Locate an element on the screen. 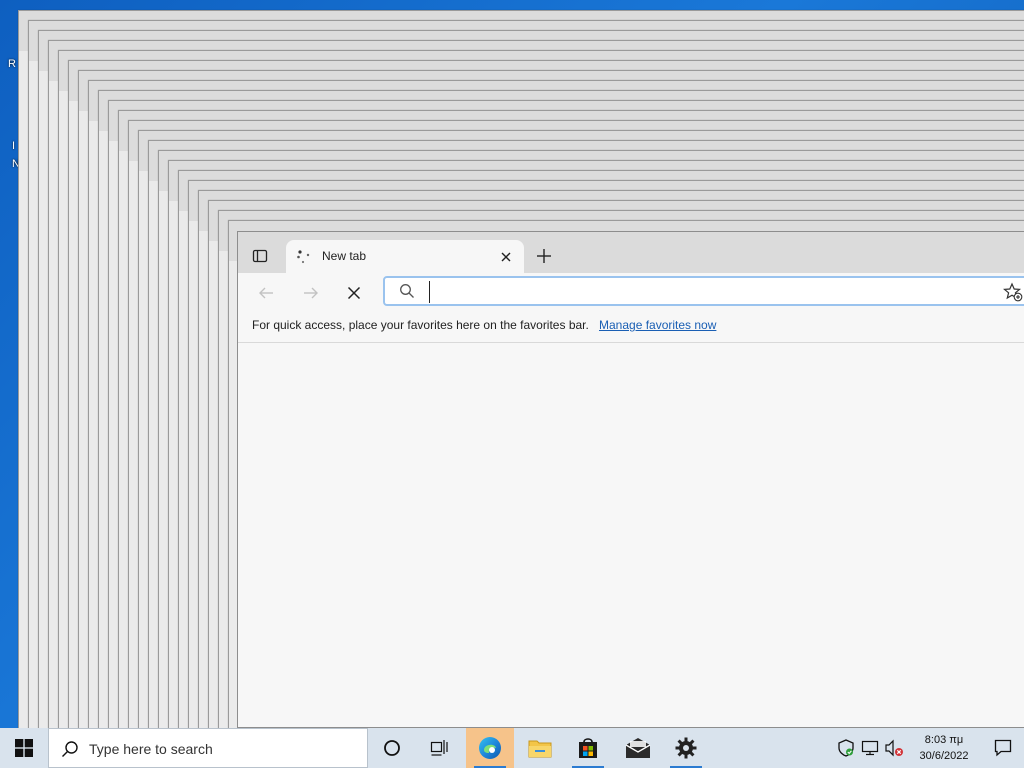  tab-actions-icon is located at coordinates (260, 256).